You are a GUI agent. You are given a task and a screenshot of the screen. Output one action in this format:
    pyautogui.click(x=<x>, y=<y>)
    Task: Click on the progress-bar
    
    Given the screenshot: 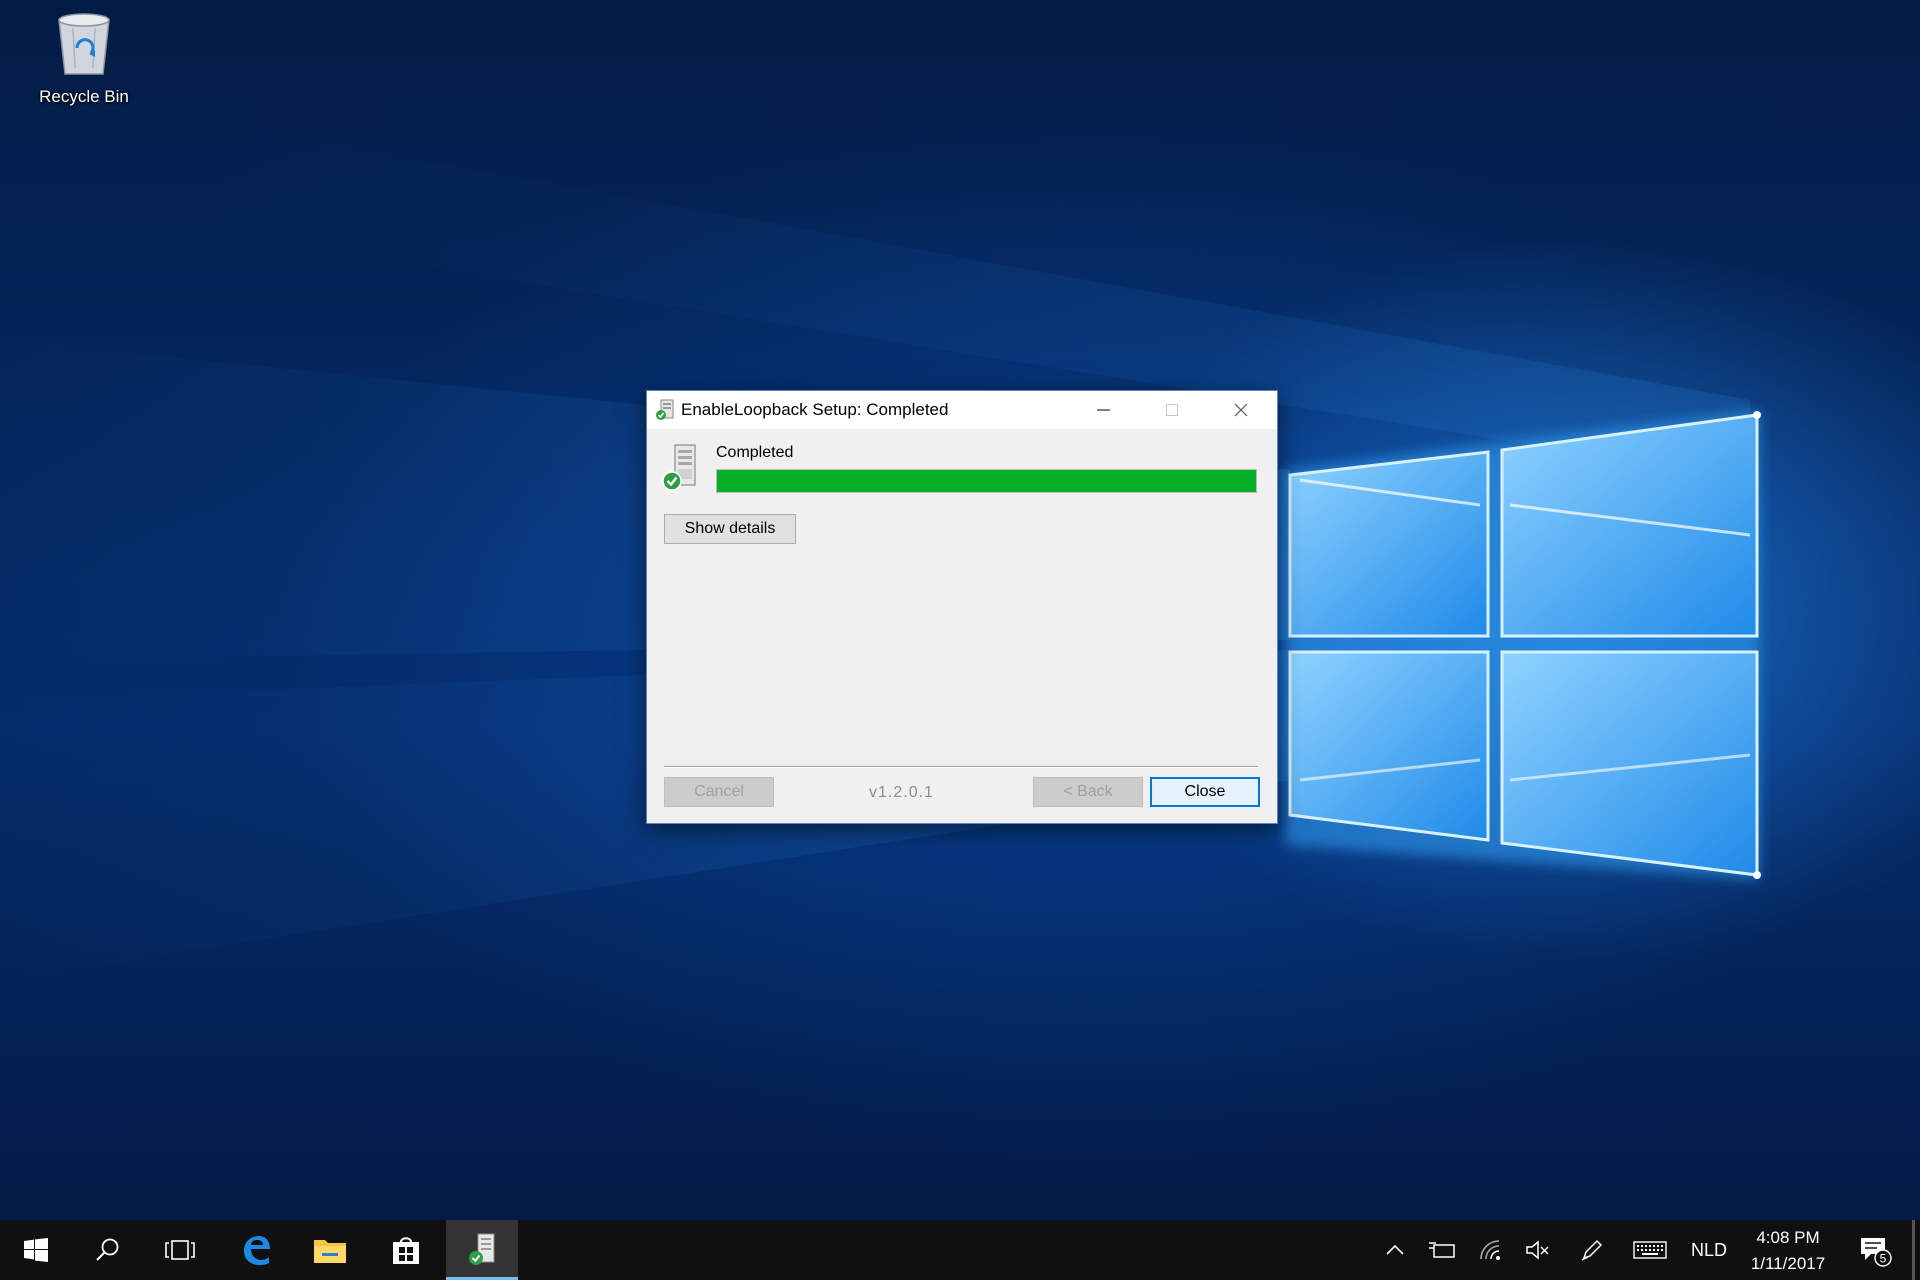 What is the action you would take?
    pyautogui.click(x=986, y=481)
    